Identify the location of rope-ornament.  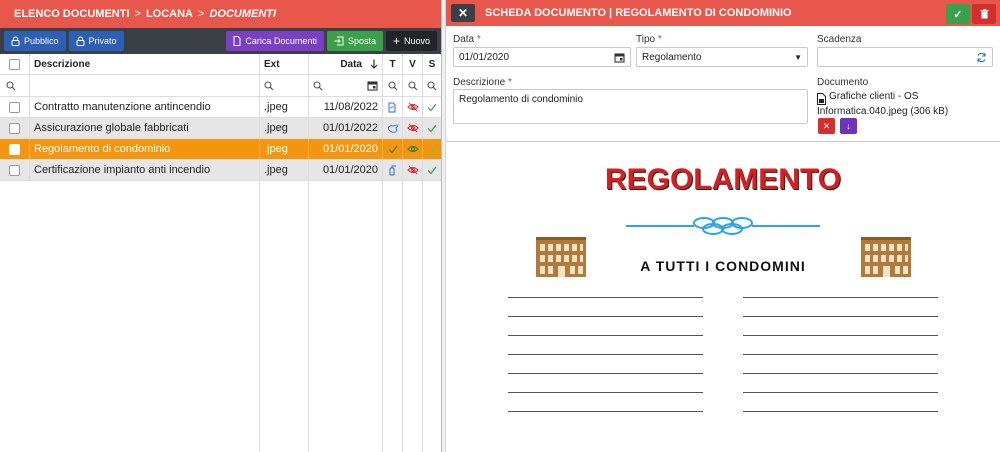
(723, 226).